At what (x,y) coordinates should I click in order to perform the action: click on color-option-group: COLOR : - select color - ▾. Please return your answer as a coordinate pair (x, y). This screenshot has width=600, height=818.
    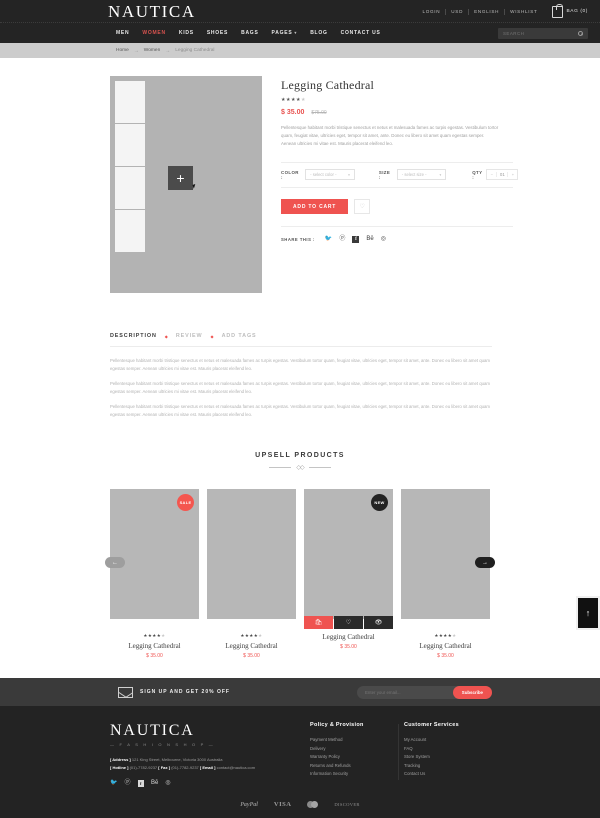
    Looking at the image, I should click on (318, 174).